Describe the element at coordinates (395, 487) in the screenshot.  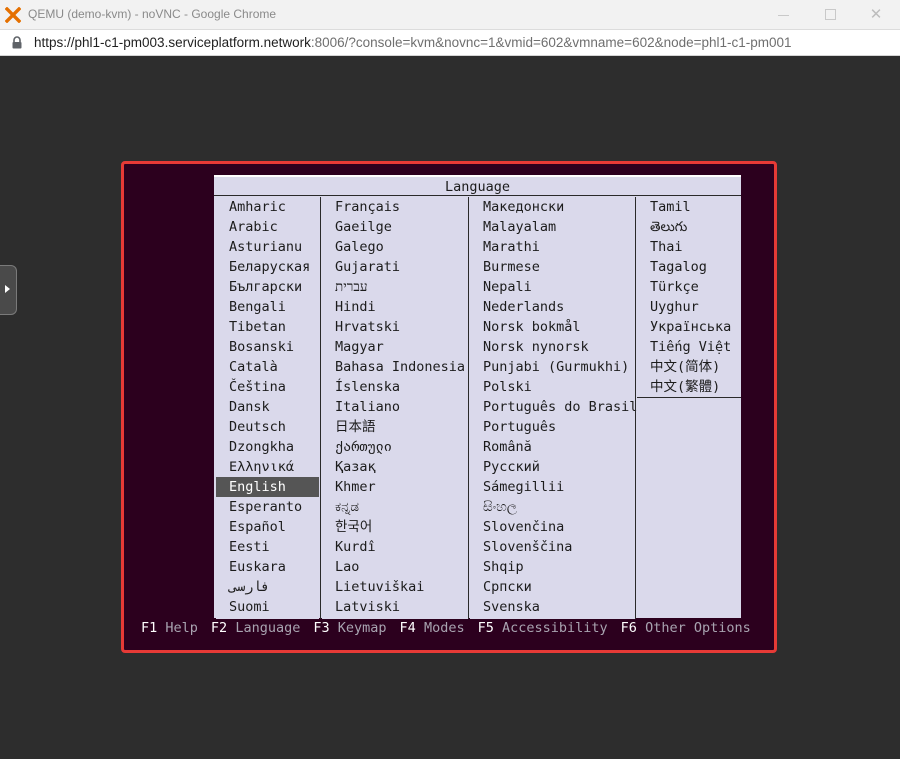
I see `language-option: Khmer` at that location.